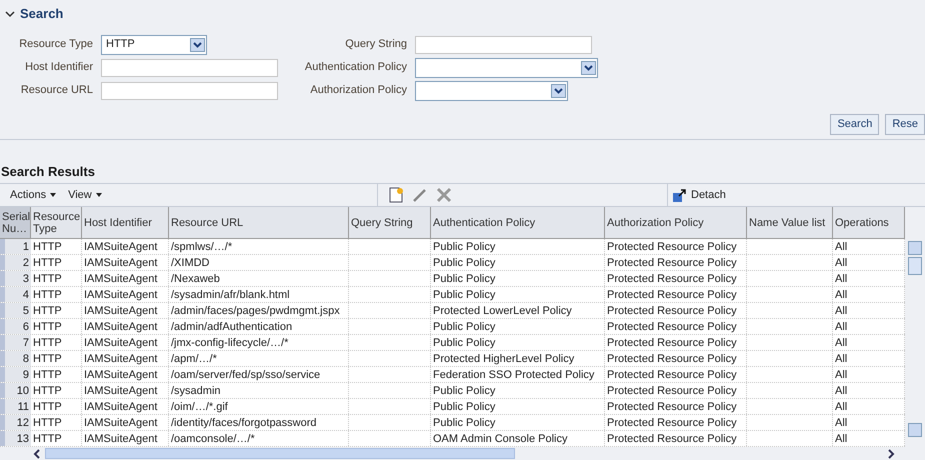 The height and width of the screenshot is (460, 925). I want to click on new-document-icon, so click(396, 195).